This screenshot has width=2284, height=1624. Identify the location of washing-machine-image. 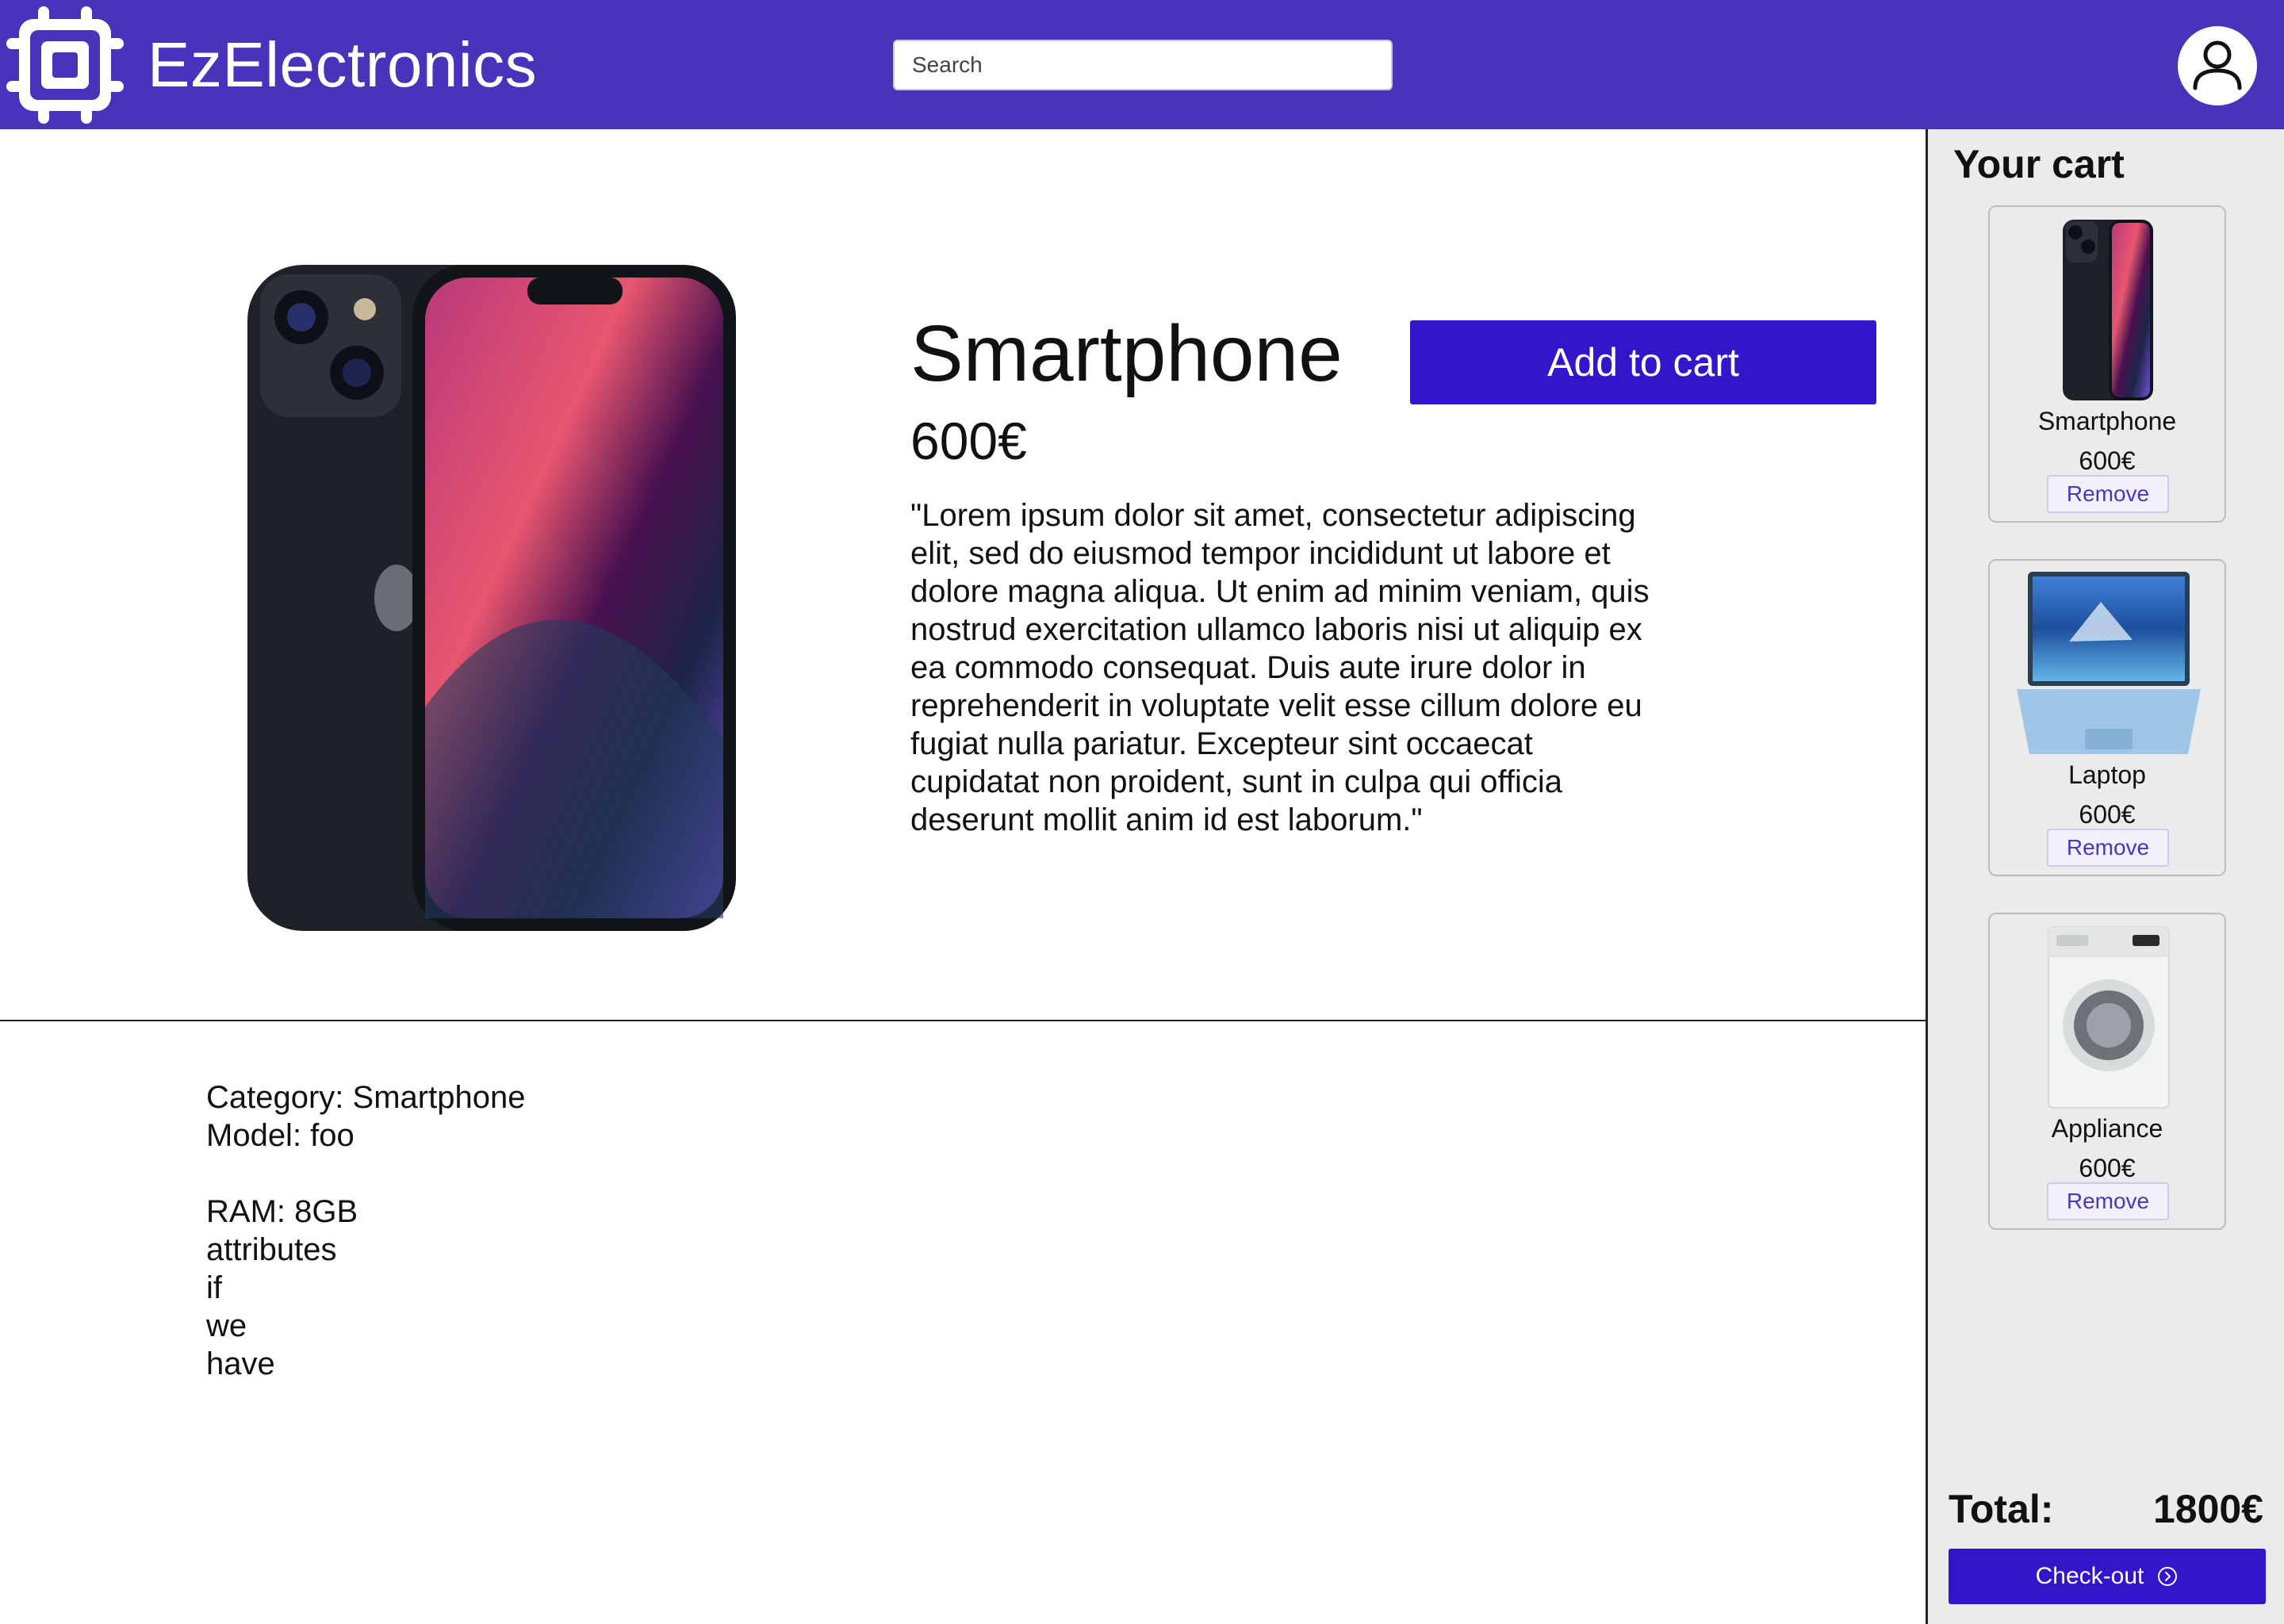
(2109, 1017).